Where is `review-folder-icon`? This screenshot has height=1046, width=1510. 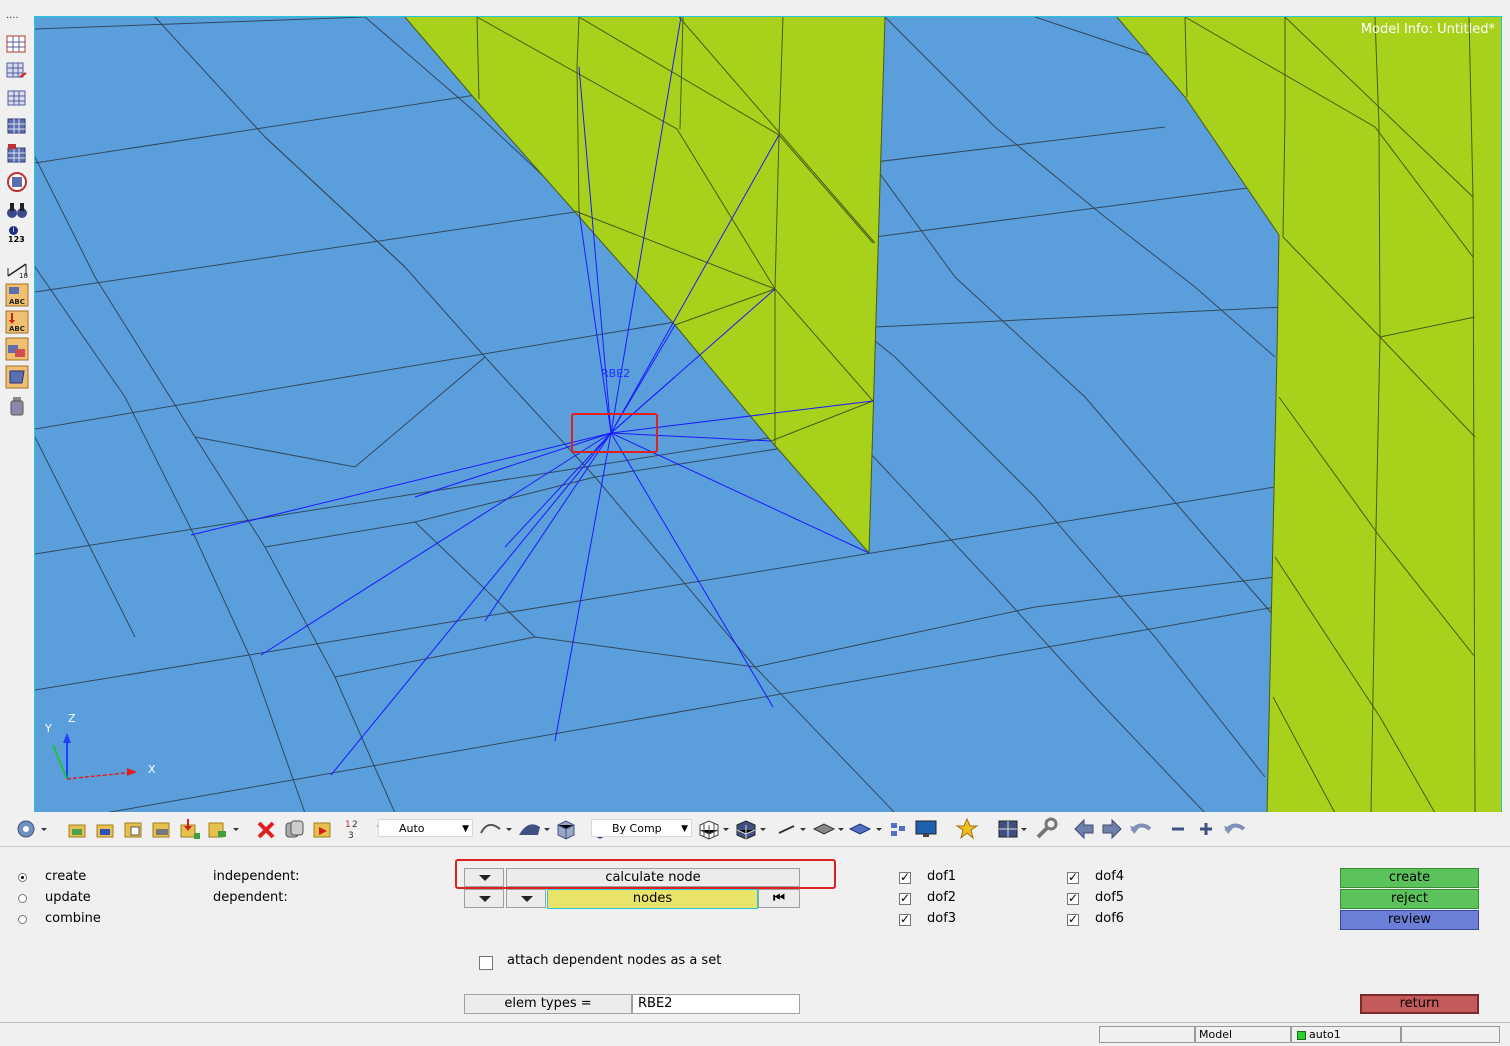 review-folder-icon is located at coordinates (323, 829).